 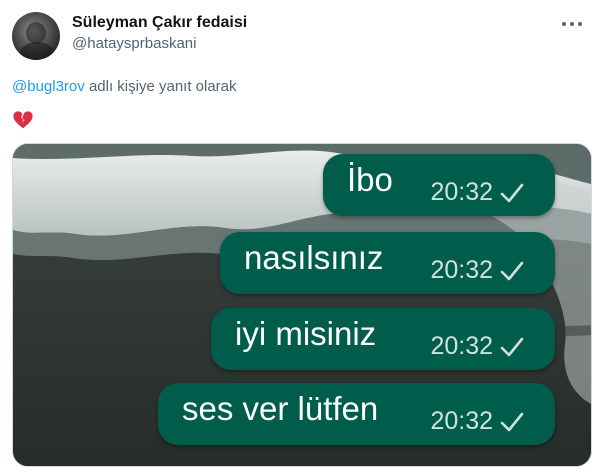 What do you see at coordinates (159, 23) in the screenshot?
I see `author-display-name: Süleyman Çakır fedaisi` at bounding box center [159, 23].